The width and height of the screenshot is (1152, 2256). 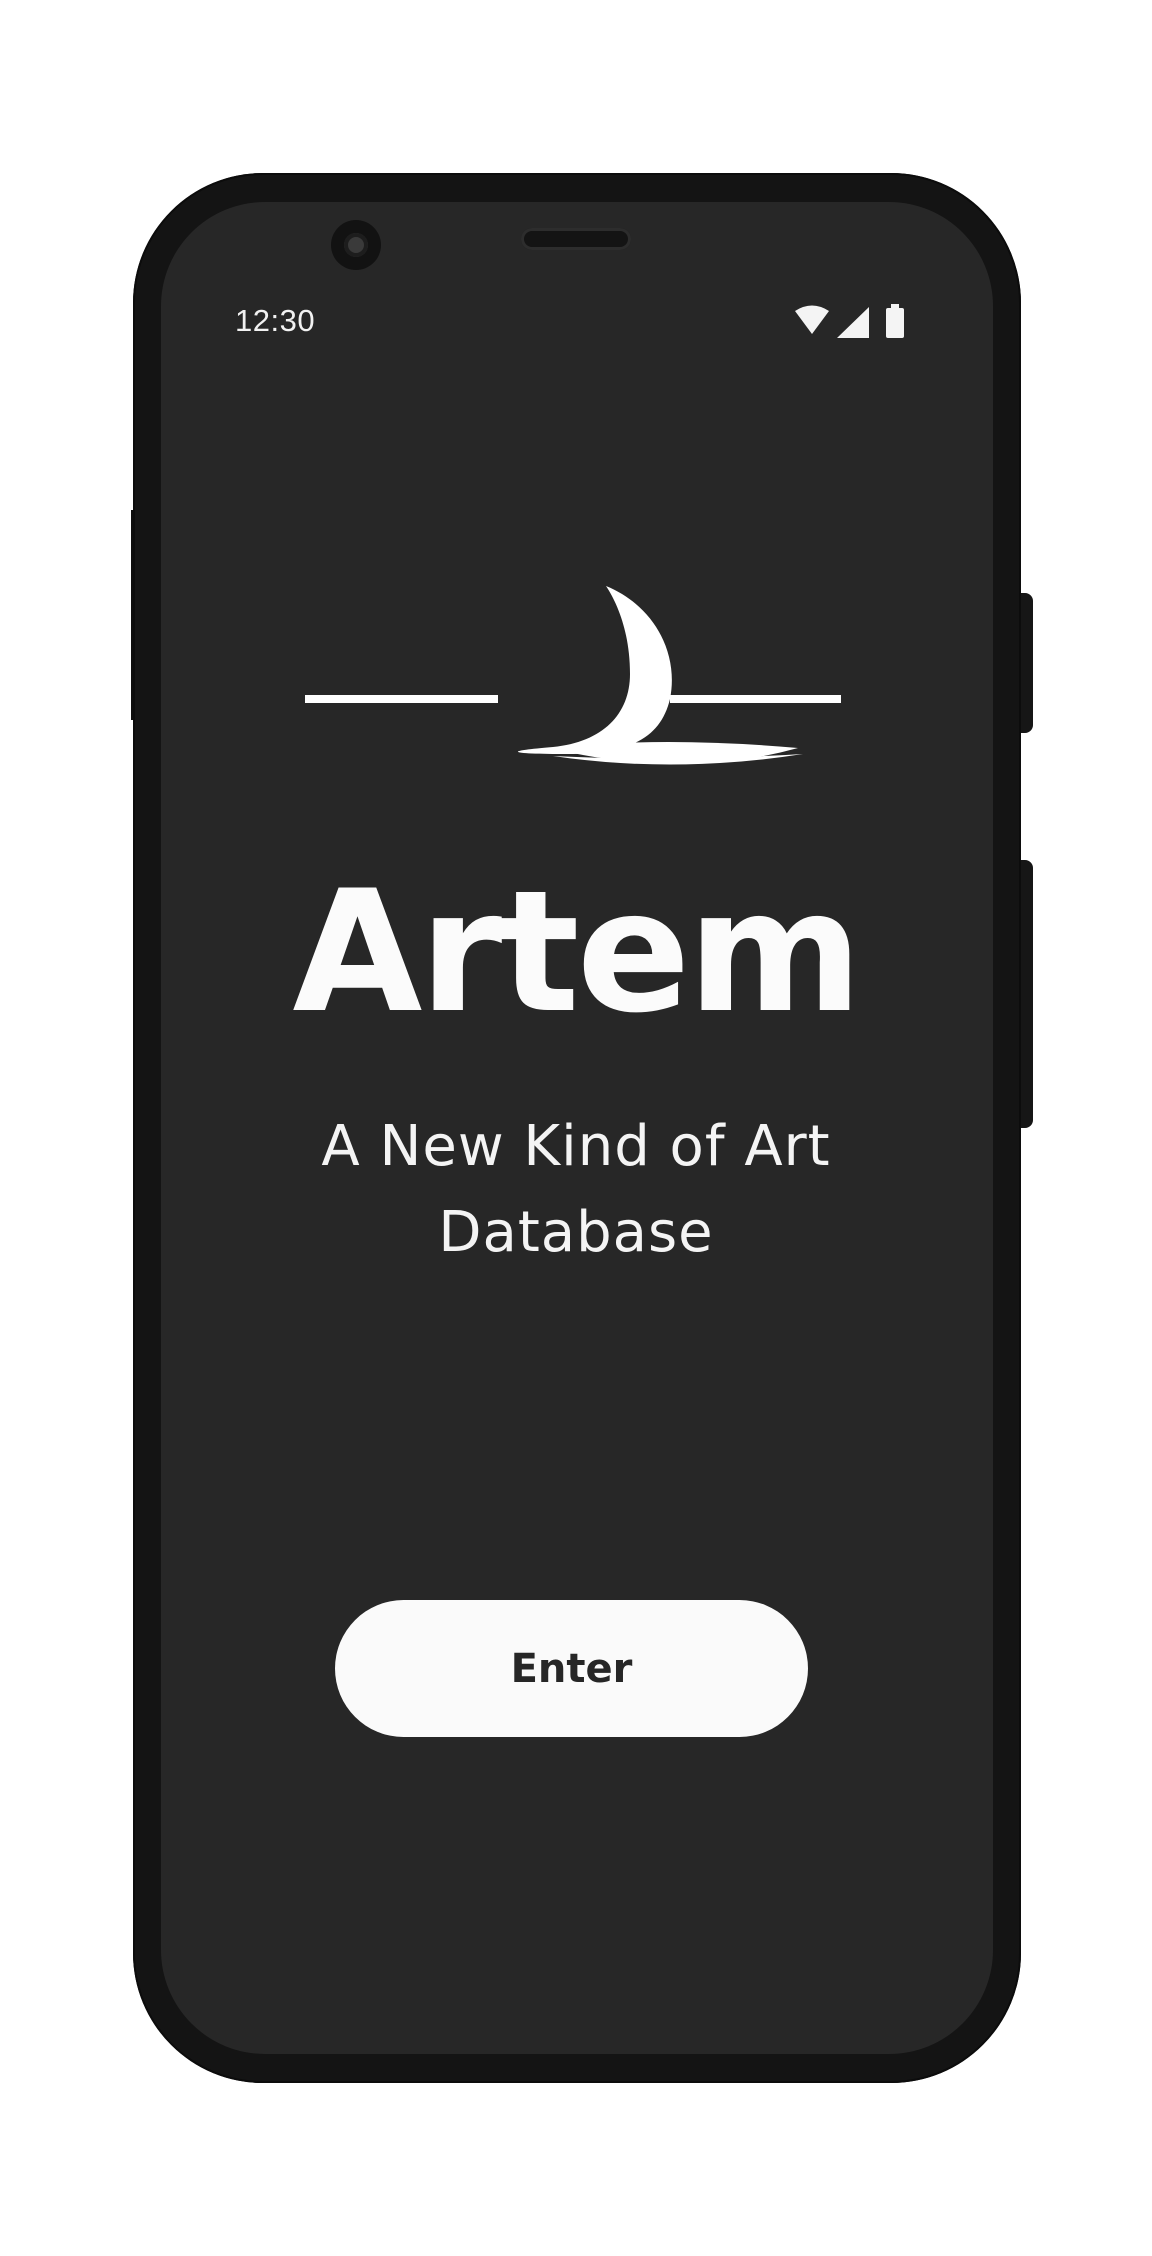 What do you see at coordinates (853, 322) in the screenshot?
I see `cellular-signal-icon` at bounding box center [853, 322].